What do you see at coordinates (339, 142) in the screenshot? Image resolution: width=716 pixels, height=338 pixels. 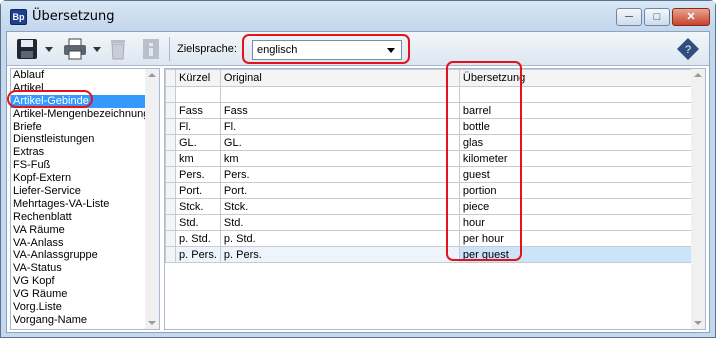 I see `original-cell: GL.` at bounding box center [339, 142].